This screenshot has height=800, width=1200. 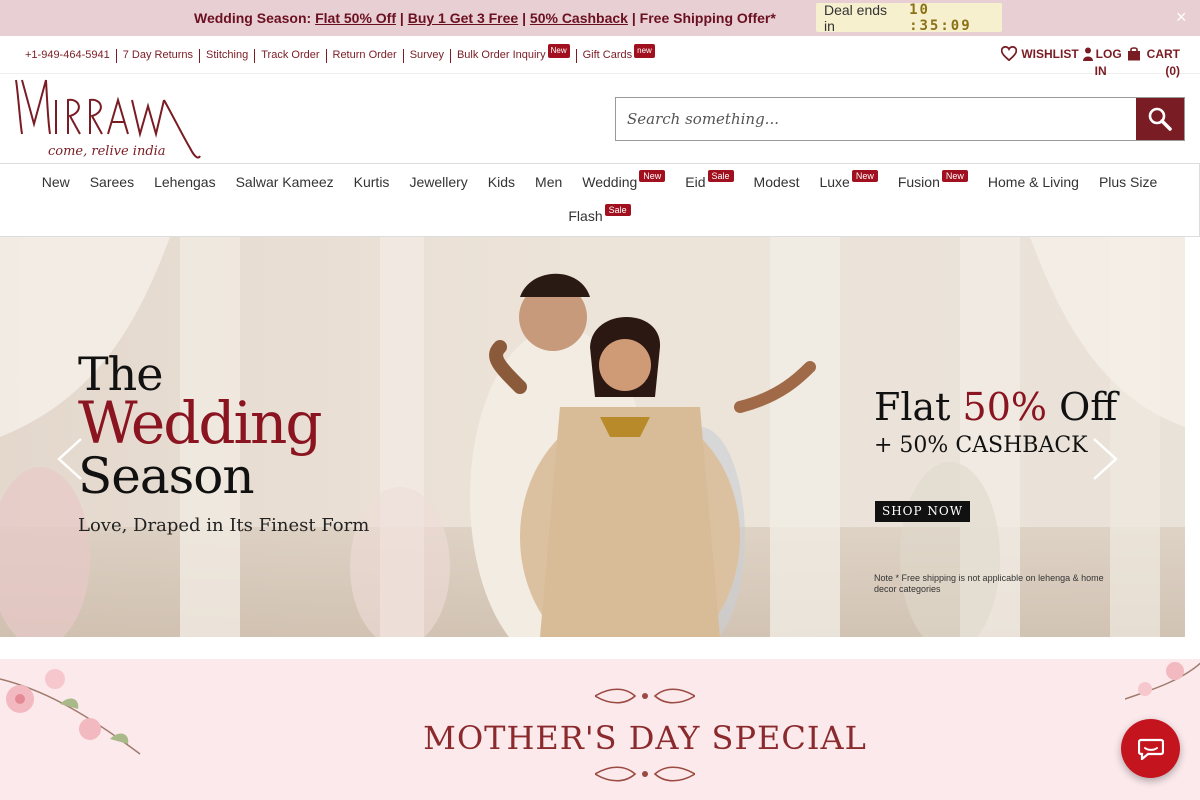 What do you see at coordinates (224, 525) in the screenshot?
I see `hero-subtitle: Love, Draped in Its Finest Form` at bounding box center [224, 525].